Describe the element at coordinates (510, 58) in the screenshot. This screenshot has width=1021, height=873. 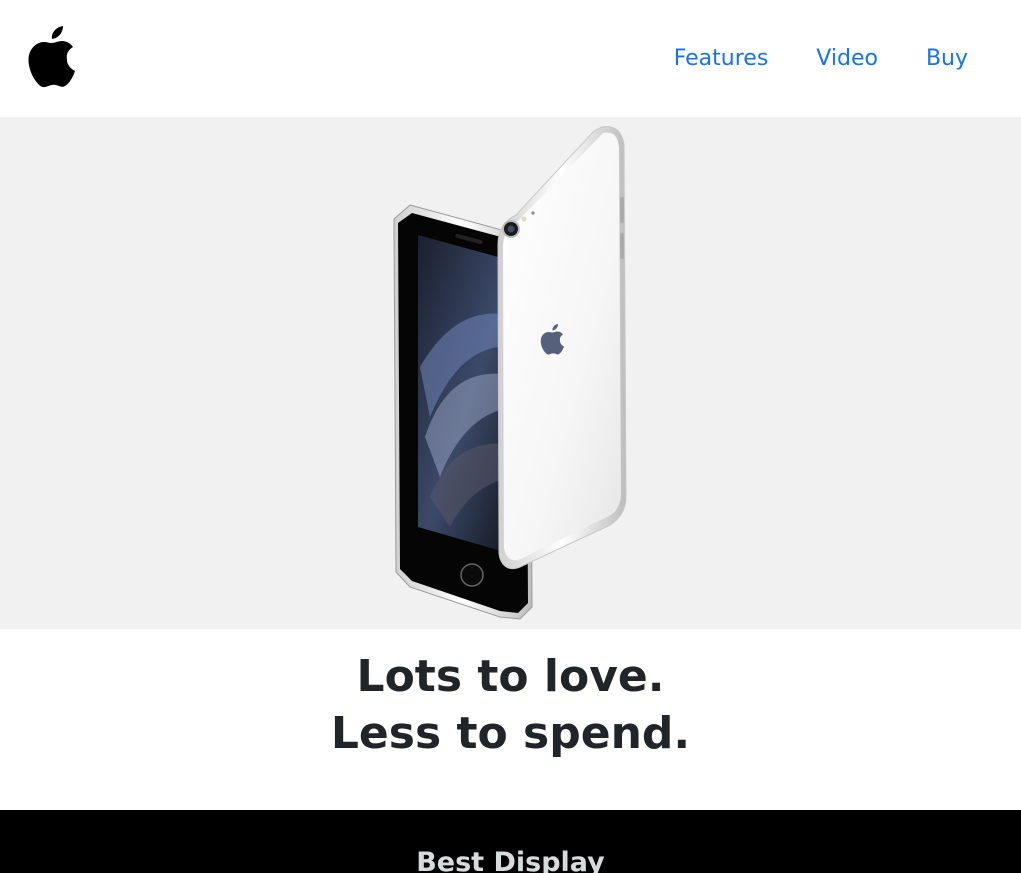
I see `site-header: Features Video Buy` at that location.